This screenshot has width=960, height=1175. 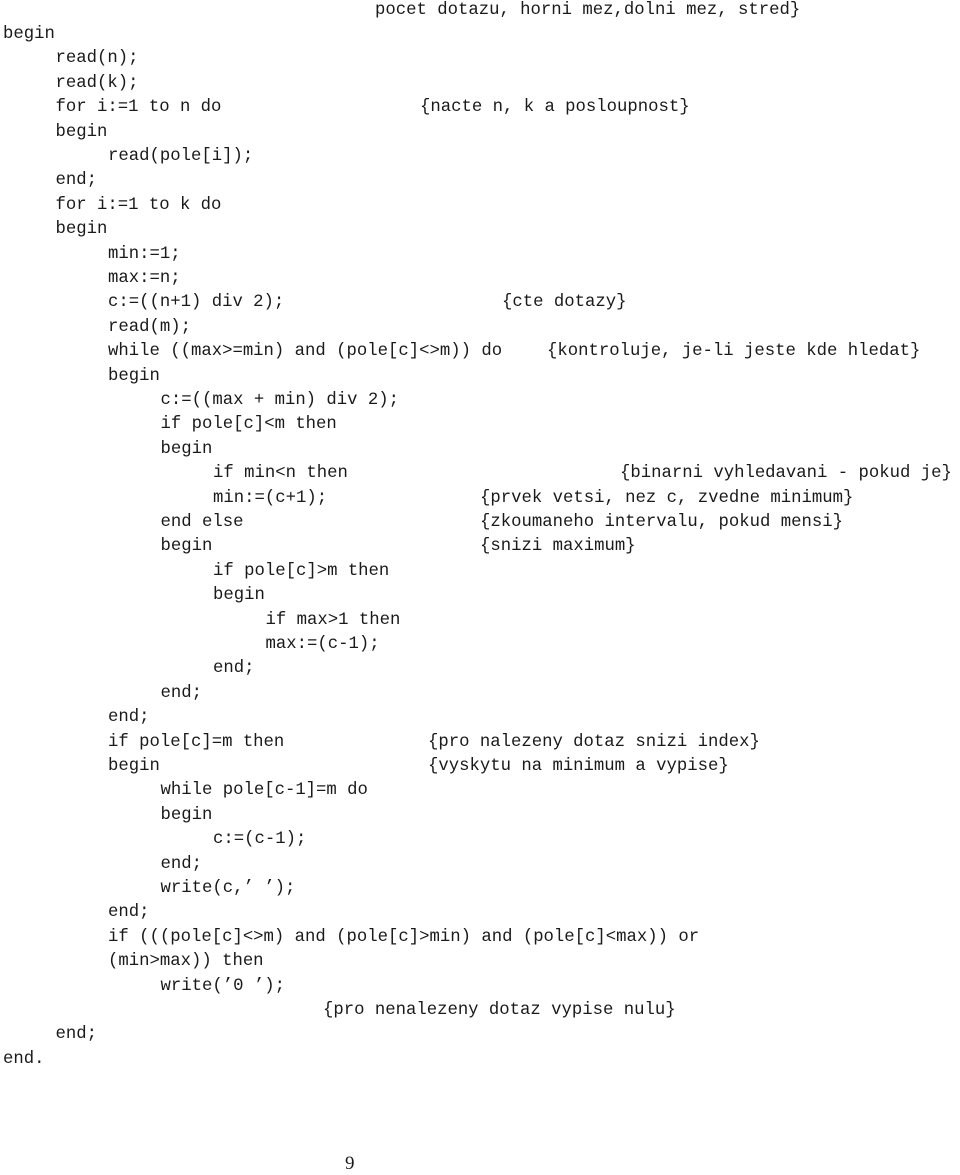 What do you see at coordinates (248, 425) in the screenshot?
I see `code-line: if pole[c]<m then` at bounding box center [248, 425].